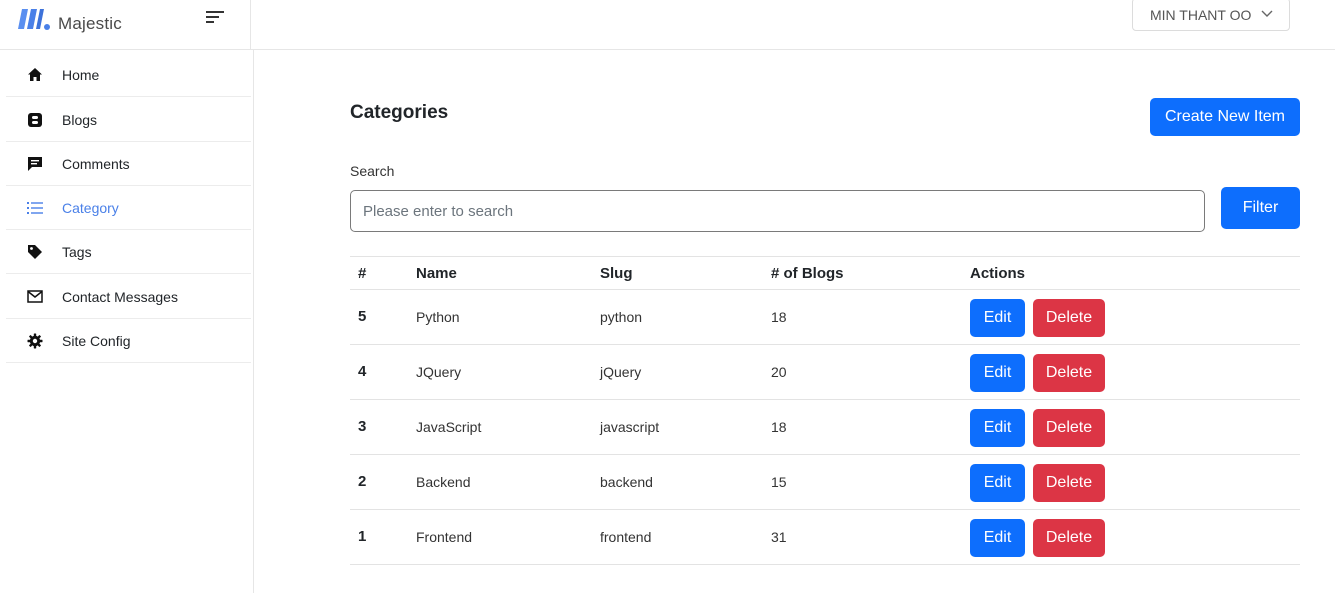 This screenshot has width=1335, height=593. I want to click on cell-index: 2, so click(362, 481).